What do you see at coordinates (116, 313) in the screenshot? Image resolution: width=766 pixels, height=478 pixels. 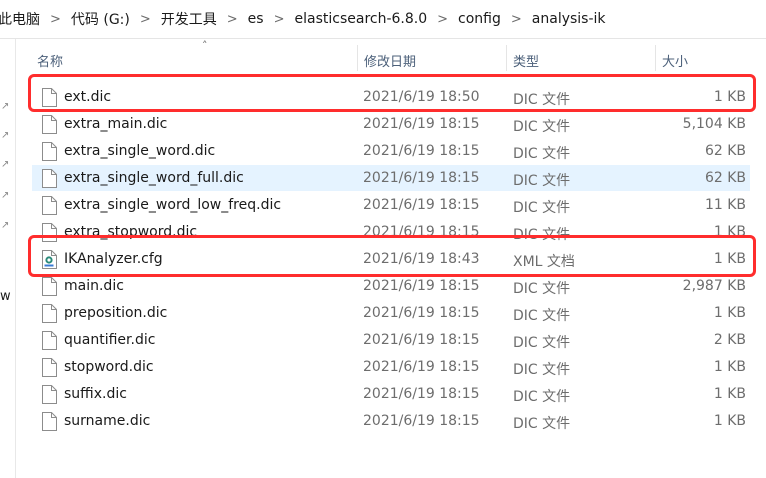 I see `file-name: preposition.dic` at bounding box center [116, 313].